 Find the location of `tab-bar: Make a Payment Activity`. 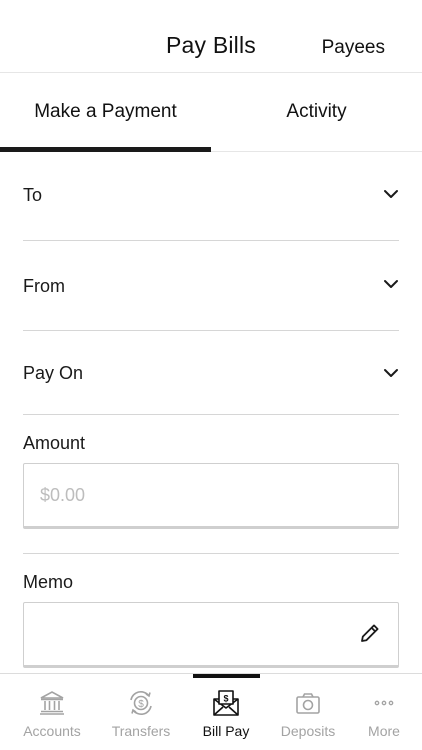

tab-bar: Make a Payment Activity is located at coordinates (211, 112).